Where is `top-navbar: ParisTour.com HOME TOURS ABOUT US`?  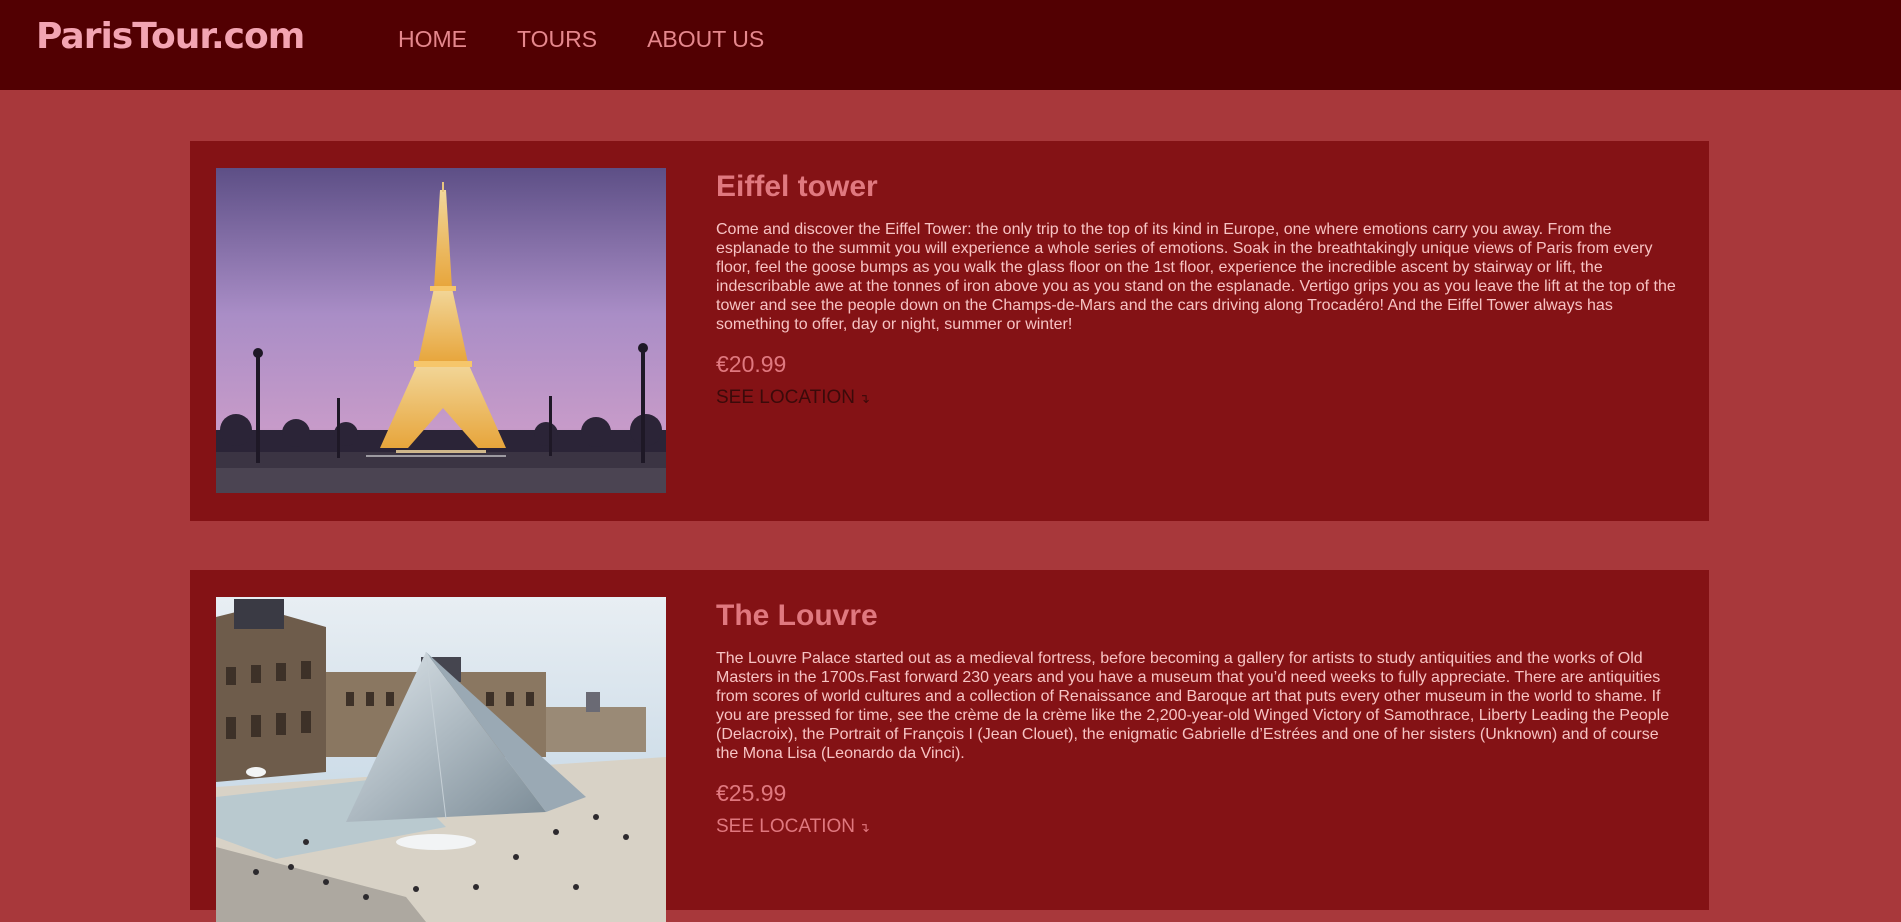 top-navbar: ParisTour.com HOME TOURS ABOUT US is located at coordinates (950, 45).